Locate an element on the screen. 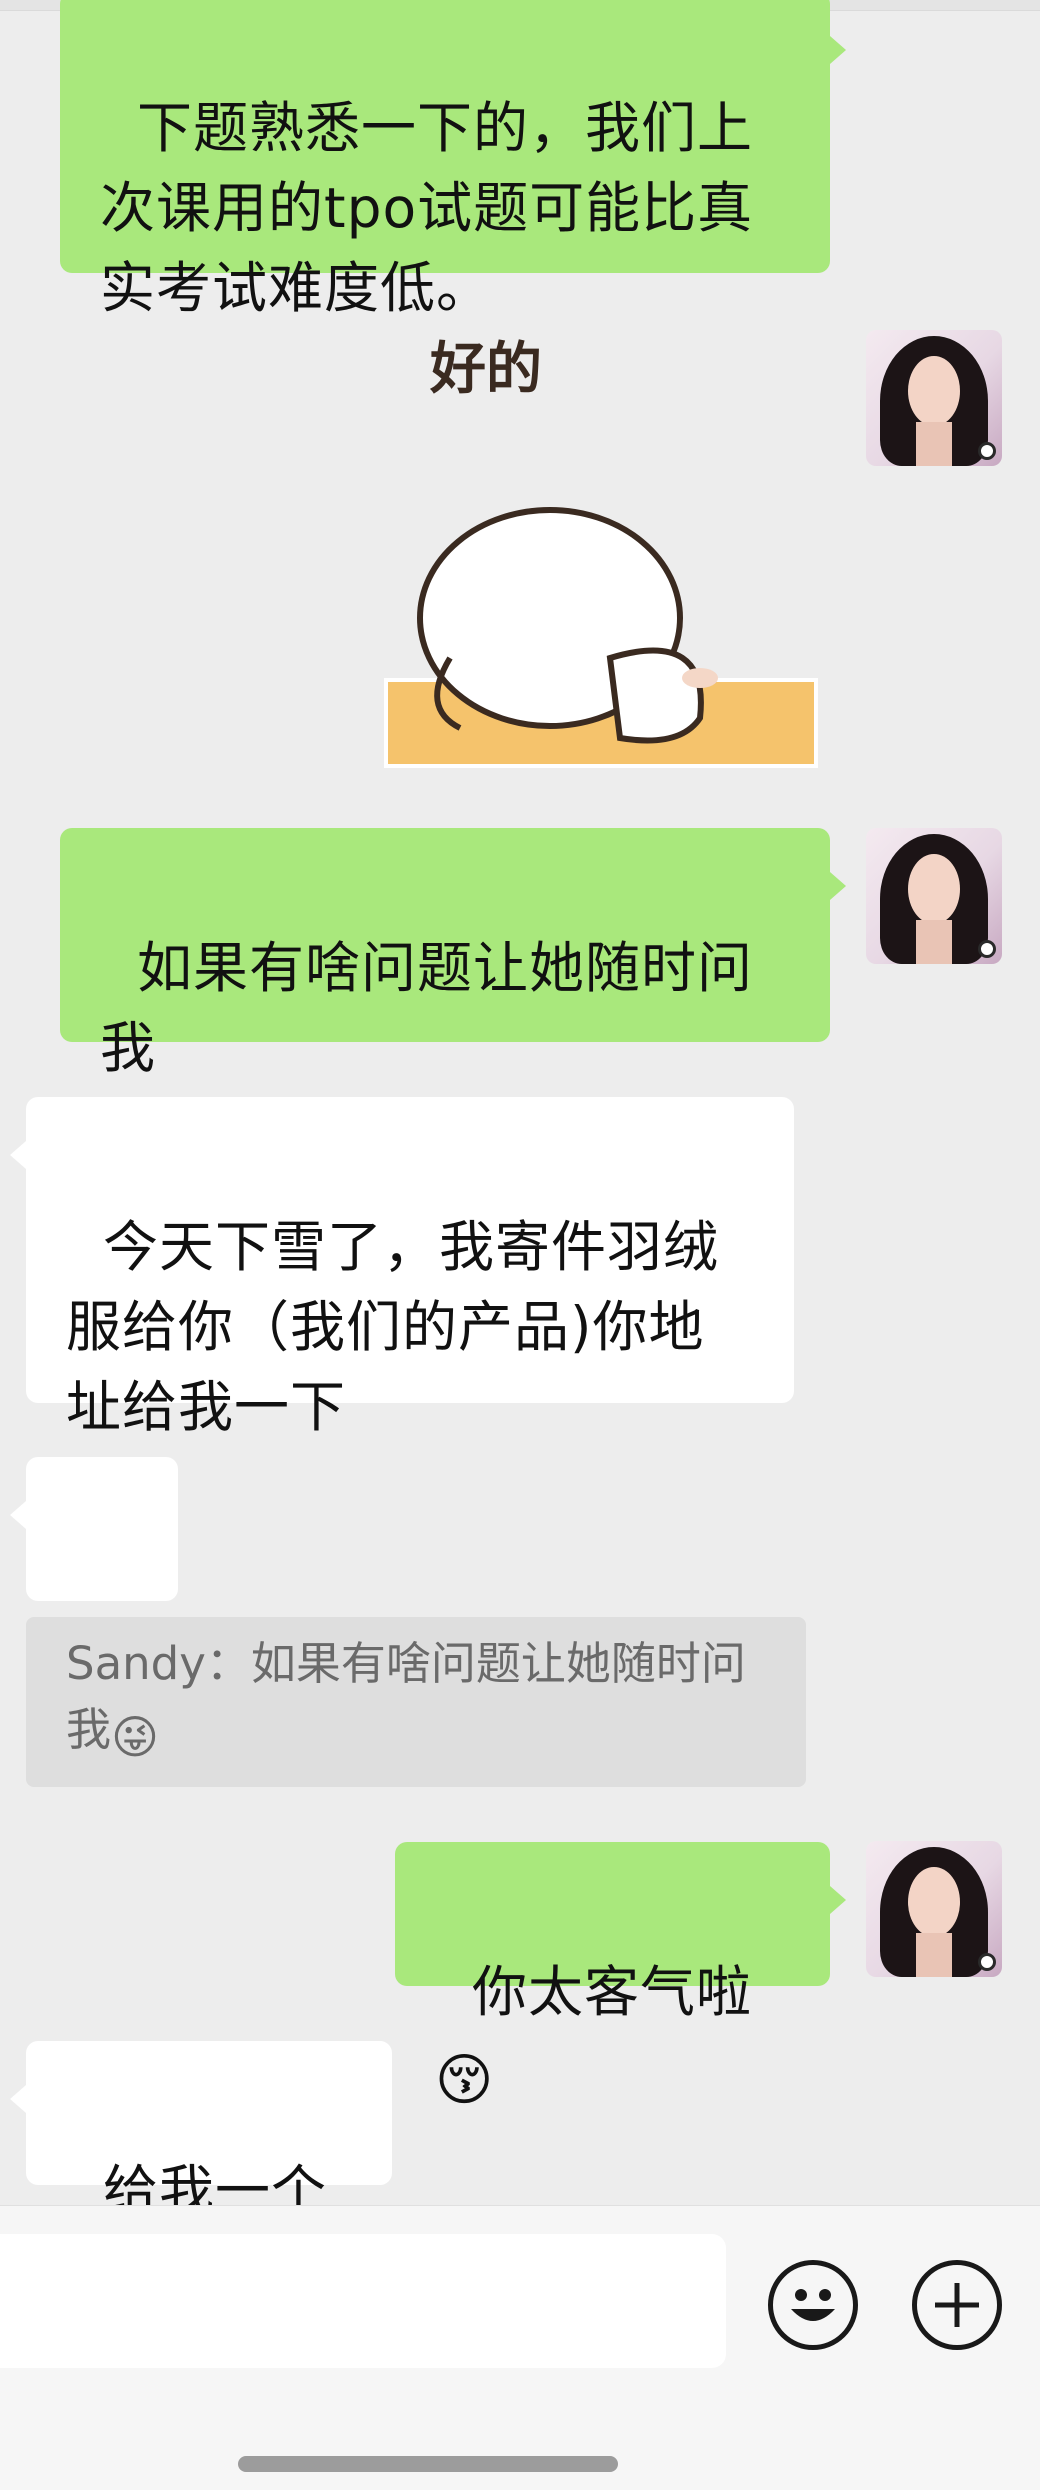  message-input is located at coordinates (363, 2301).